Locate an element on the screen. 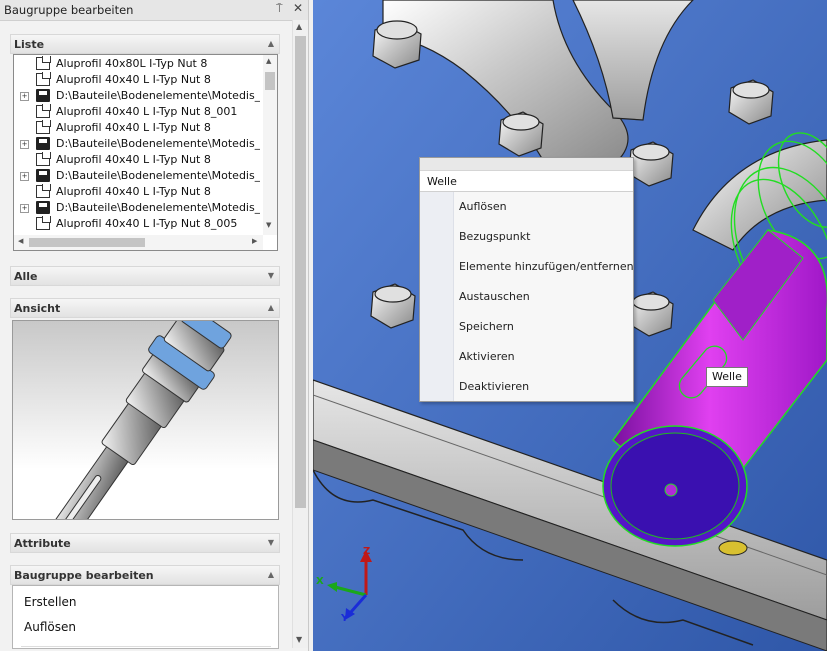 Image resolution: width=827 pixels, height=651 pixels. menu-item-elemente-hinzufuegen: Elemente hinzufügen/entfernen is located at coordinates (546, 266).